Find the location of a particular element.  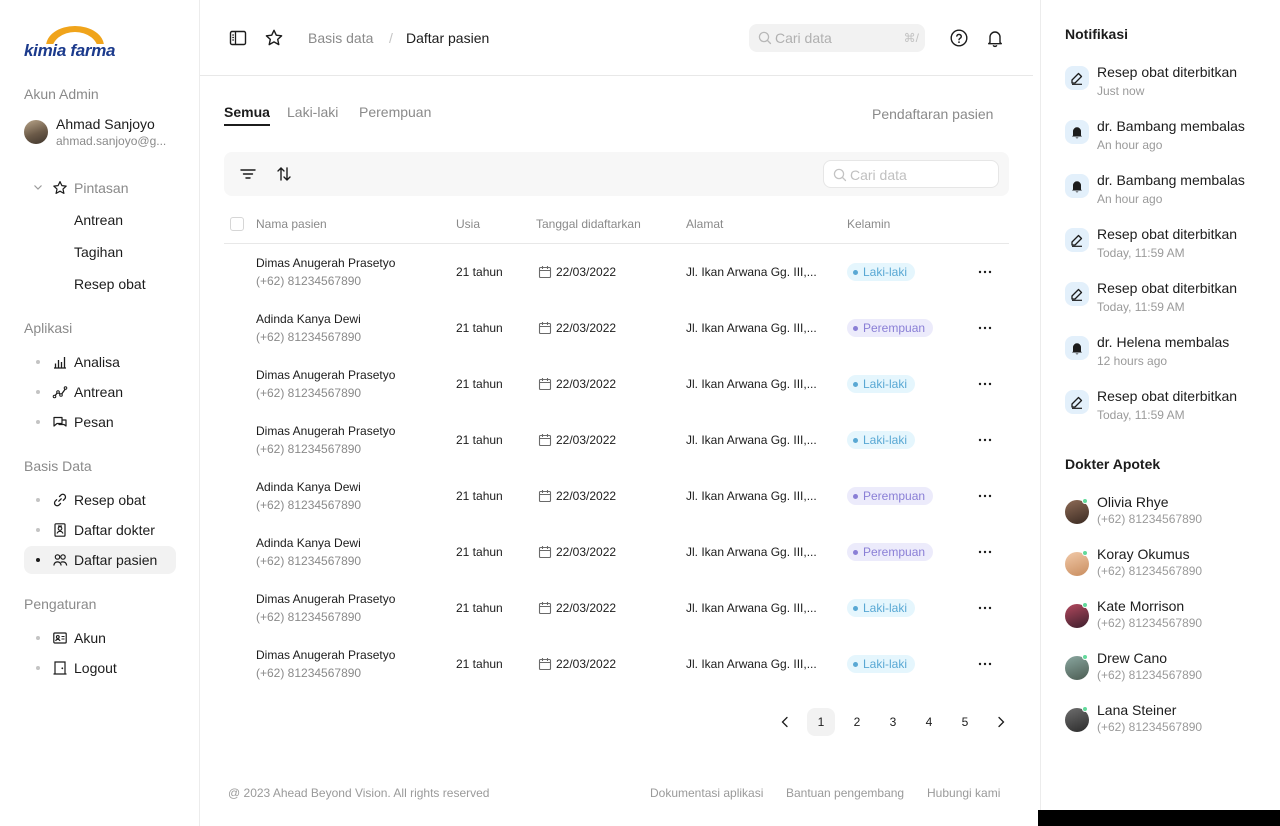

filter-icon is located at coordinates (248, 174).